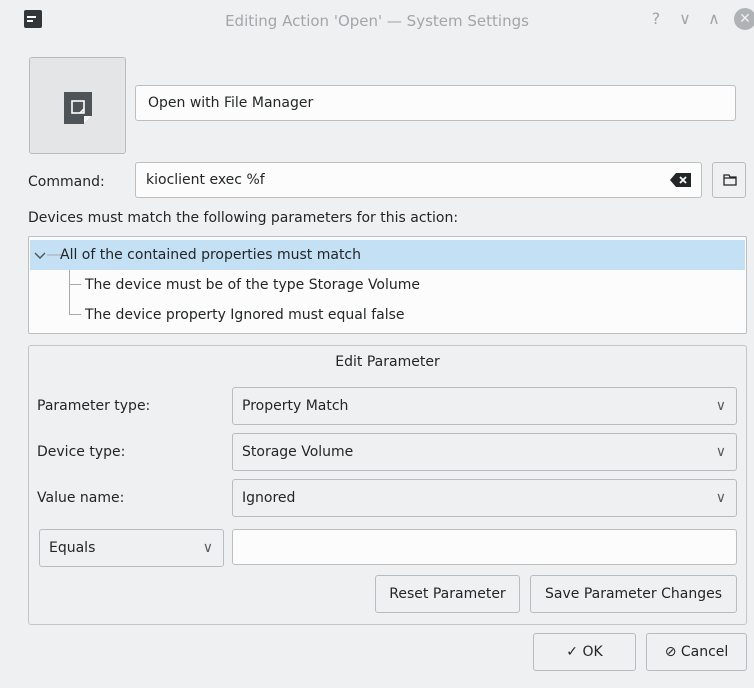 Image resolution: width=754 pixels, height=688 pixels. What do you see at coordinates (714, 19) in the screenshot?
I see `maximize-icon: ∧` at bounding box center [714, 19].